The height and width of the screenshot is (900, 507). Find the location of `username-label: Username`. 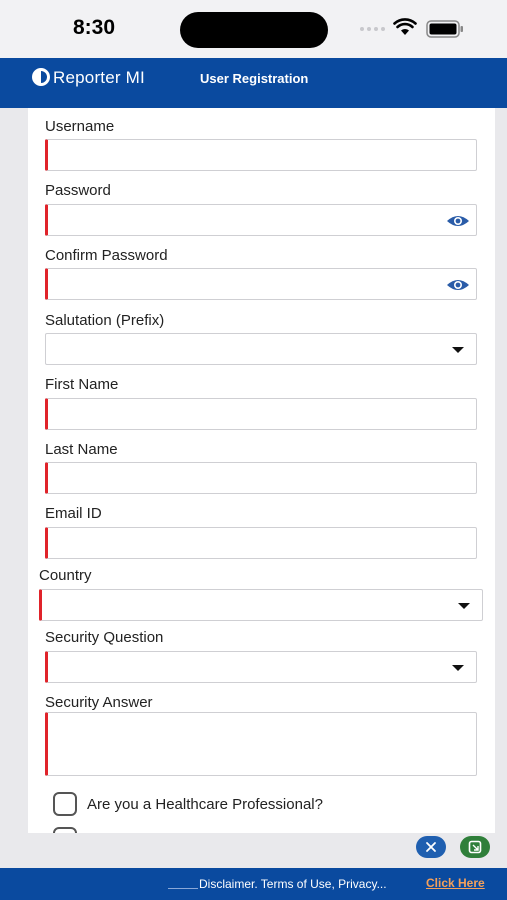

username-label: Username is located at coordinates (80, 126).